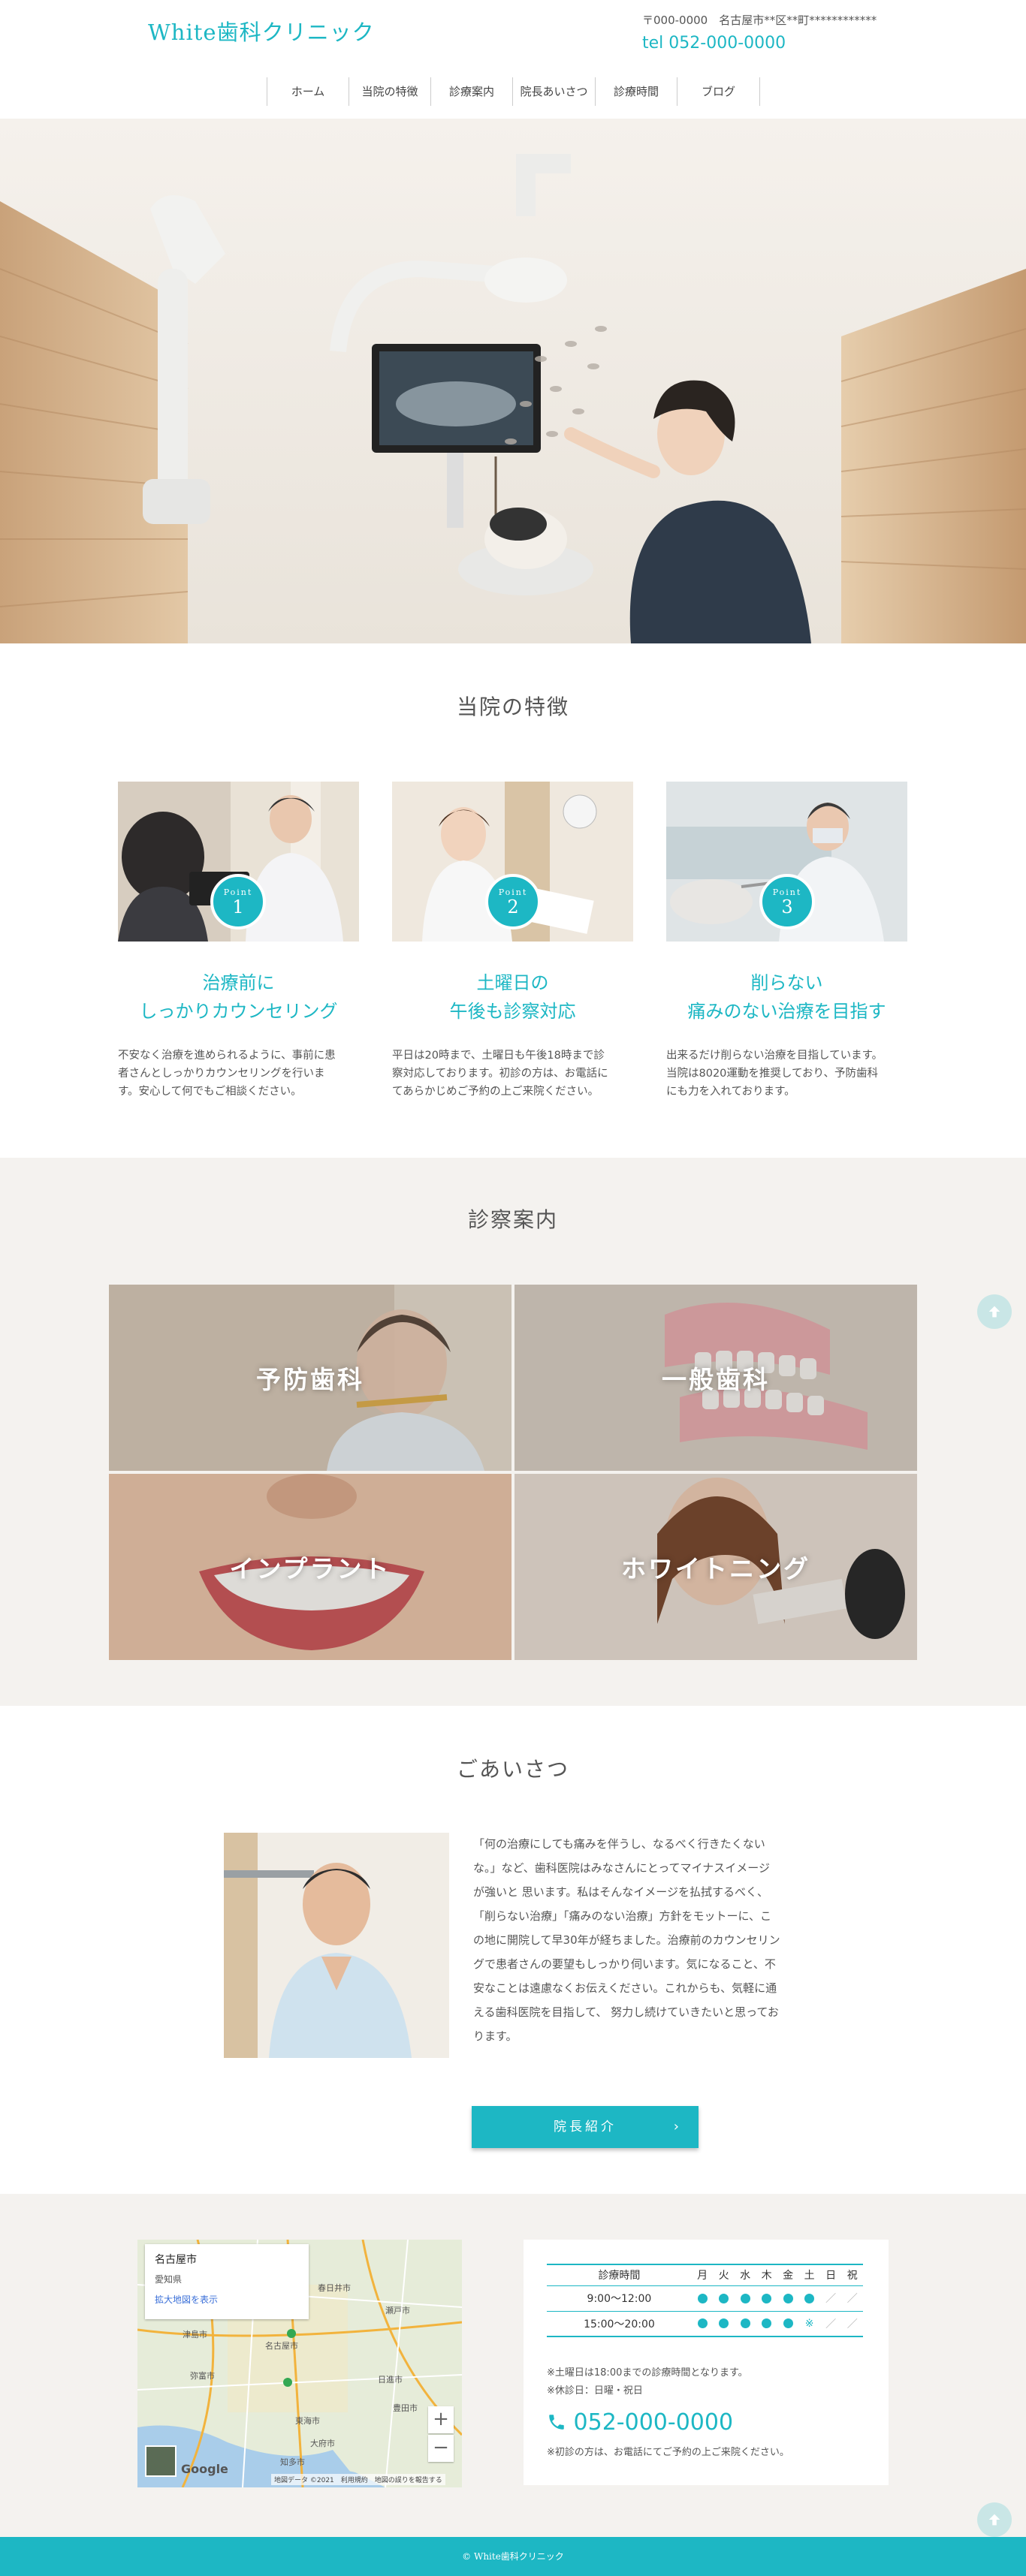 This screenshot has width=1026, height=2576. What do you see at coordinates (227, 2299) in the screenshot?
I see `map-enlarge-link: 拡大地図を表示` at bounding box center [227, 2299].